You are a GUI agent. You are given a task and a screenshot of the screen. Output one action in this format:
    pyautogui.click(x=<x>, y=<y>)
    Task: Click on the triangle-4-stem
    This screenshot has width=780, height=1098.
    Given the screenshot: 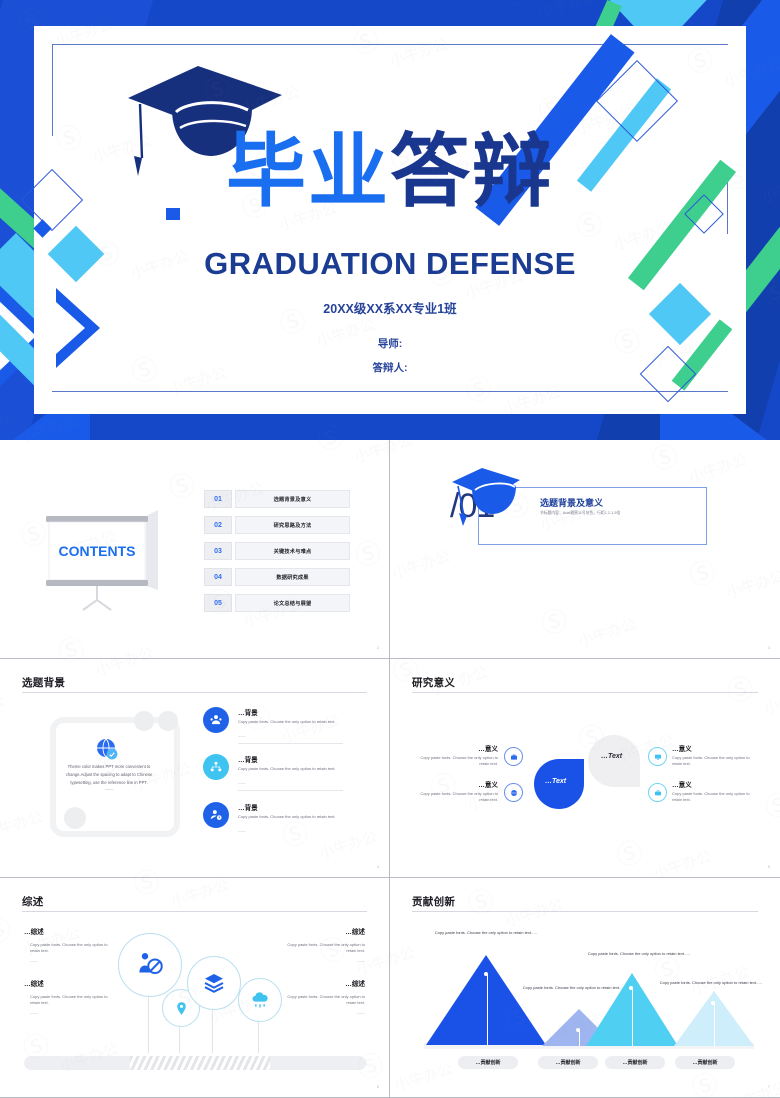 What is the action you would take?
    pyautogui.click(x=714, y=1024)
    